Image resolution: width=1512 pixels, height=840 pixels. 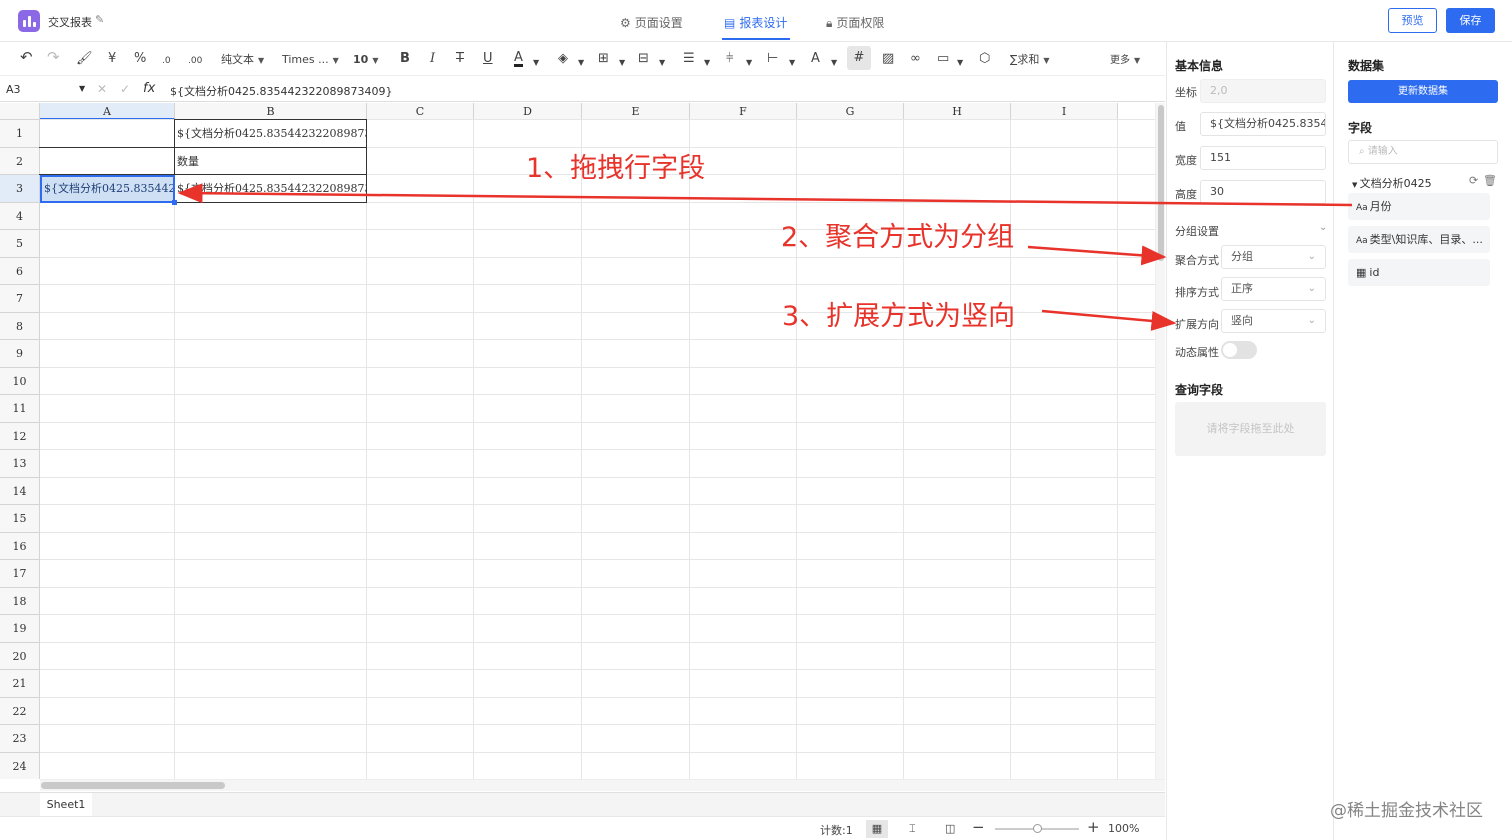 I want to click on cell-a3: ${文档分析0425.835442322, so click(x=107, y=189).